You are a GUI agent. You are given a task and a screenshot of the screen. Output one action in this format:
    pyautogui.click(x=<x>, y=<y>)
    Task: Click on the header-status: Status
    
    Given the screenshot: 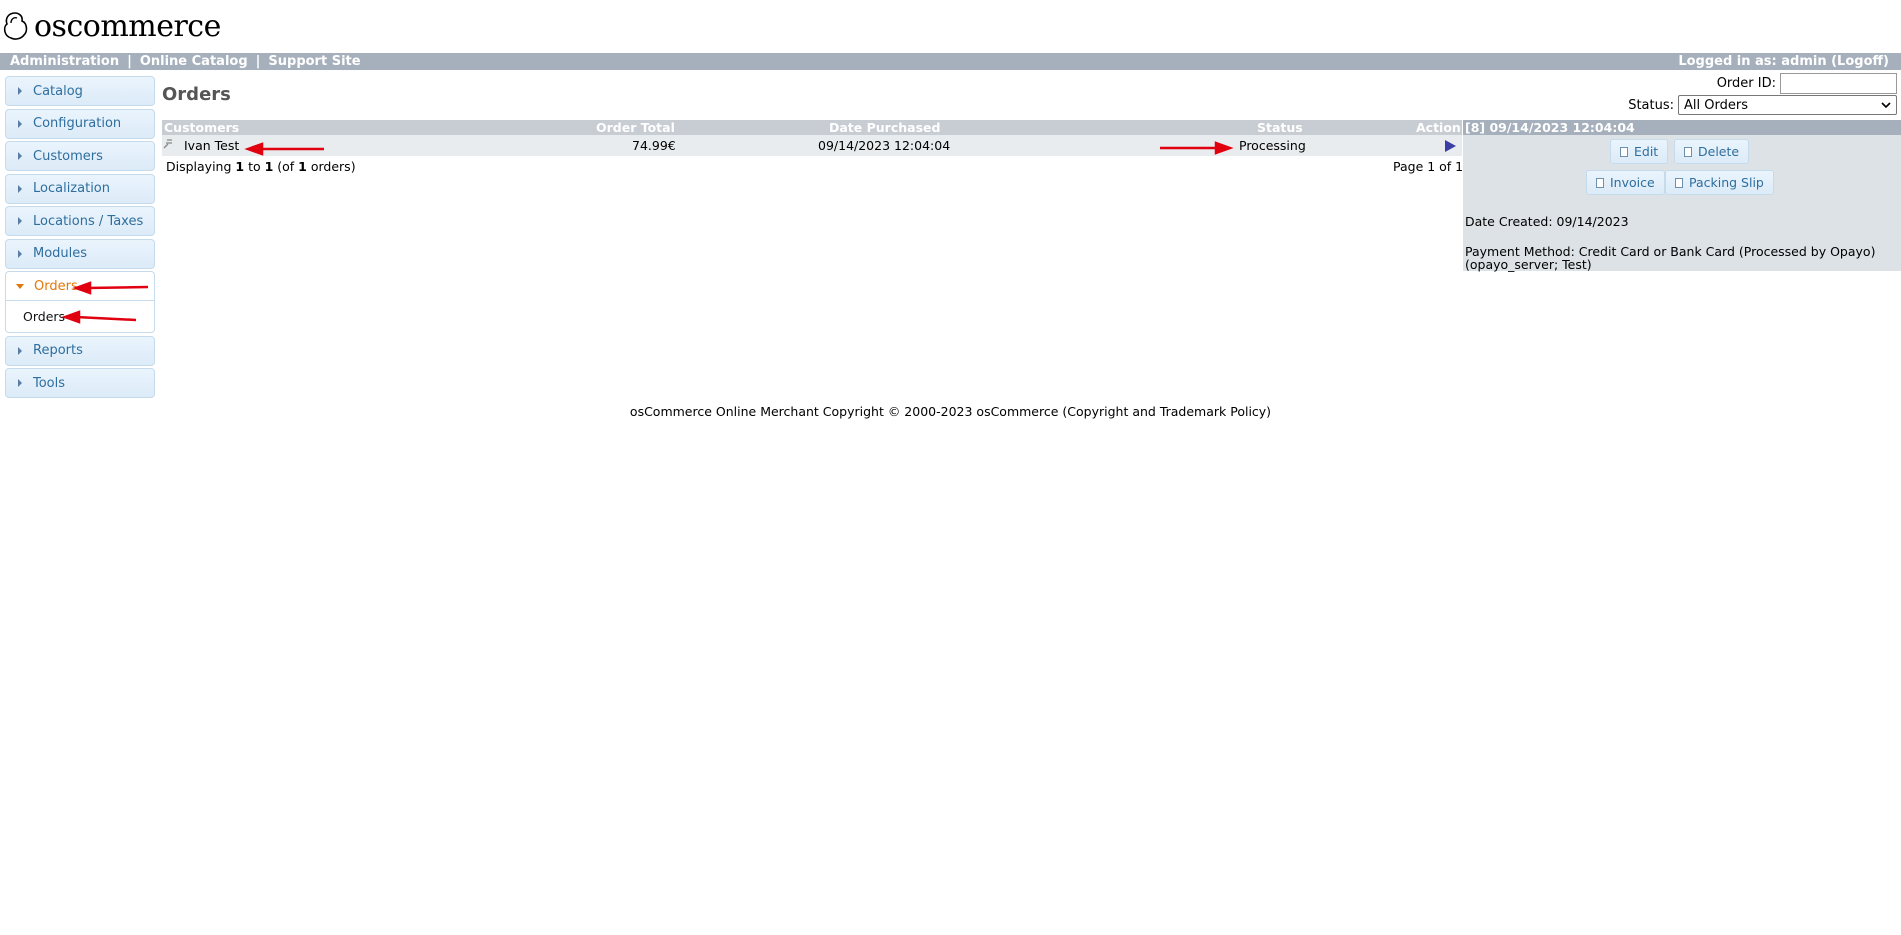 What is the action you would take?
    pyautogui.click(x=1280, y=127)
    